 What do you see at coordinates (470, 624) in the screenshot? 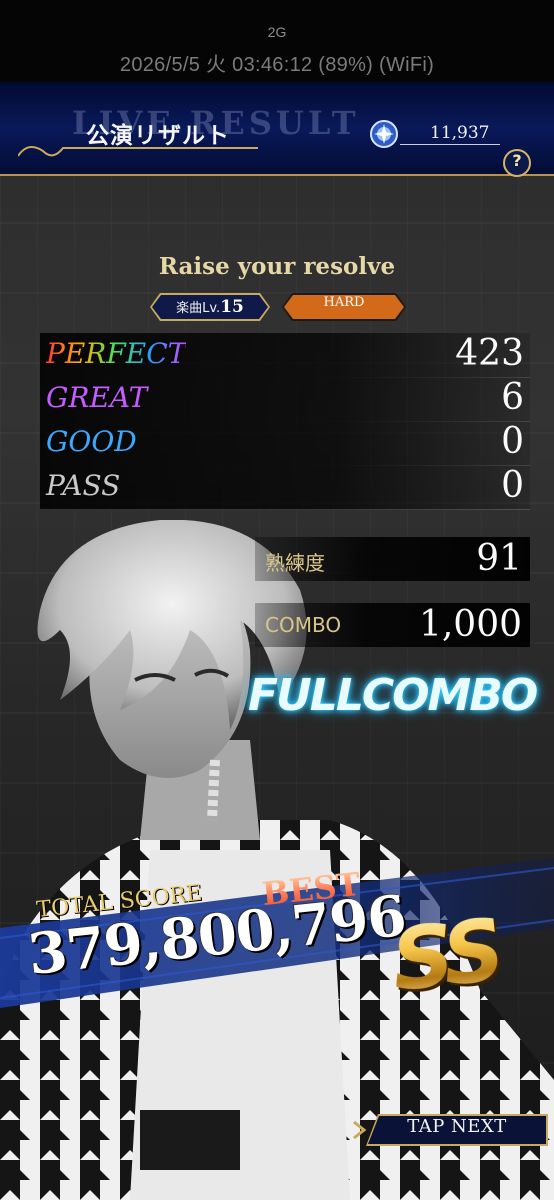
I see `combo-value: 1,000` at bounding box center [470, 624].